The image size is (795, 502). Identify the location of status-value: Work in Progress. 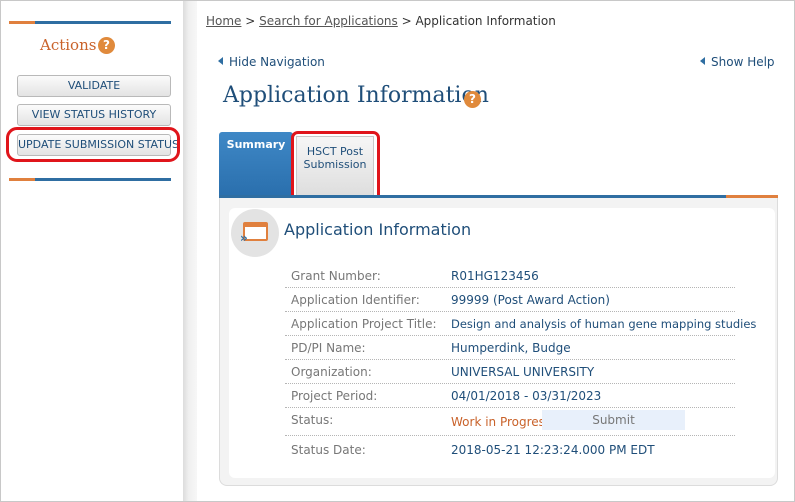
(501, 422).